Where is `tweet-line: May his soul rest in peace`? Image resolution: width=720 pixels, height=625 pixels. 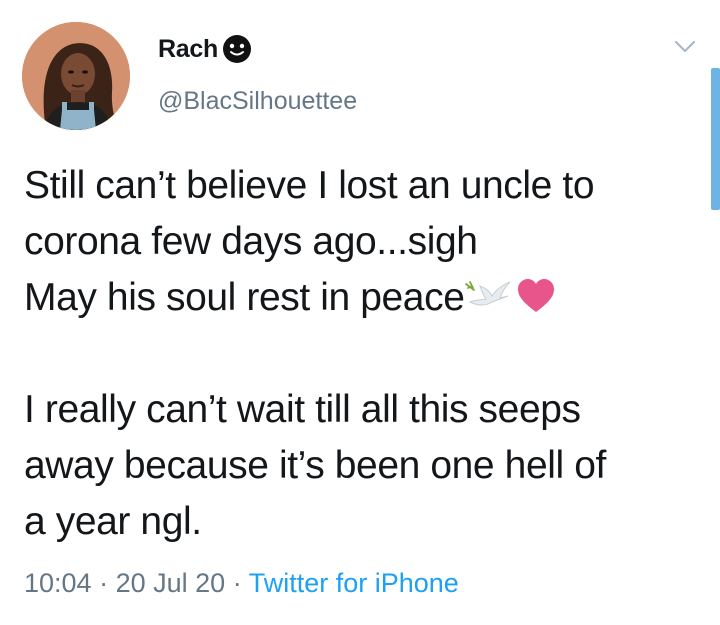 tweet-line: May his soul rest in peace is located at coordinates (364, 298).